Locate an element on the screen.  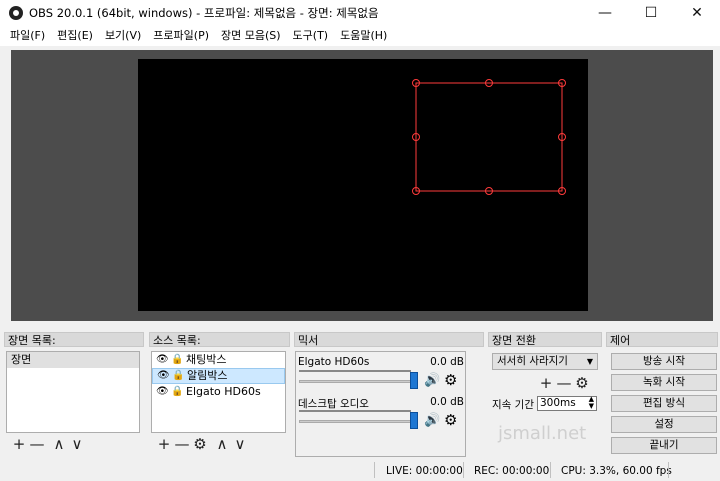
scene-item: 장면 is located at coordinates (73, 360).